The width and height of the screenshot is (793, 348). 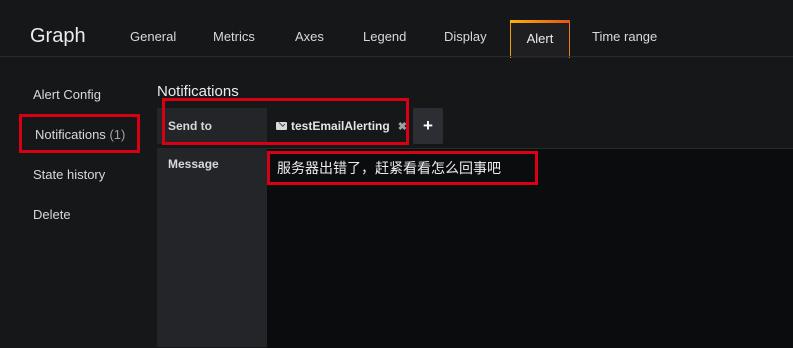 I want to click on tab-time-range: Time range, so click(x=624, y=38).